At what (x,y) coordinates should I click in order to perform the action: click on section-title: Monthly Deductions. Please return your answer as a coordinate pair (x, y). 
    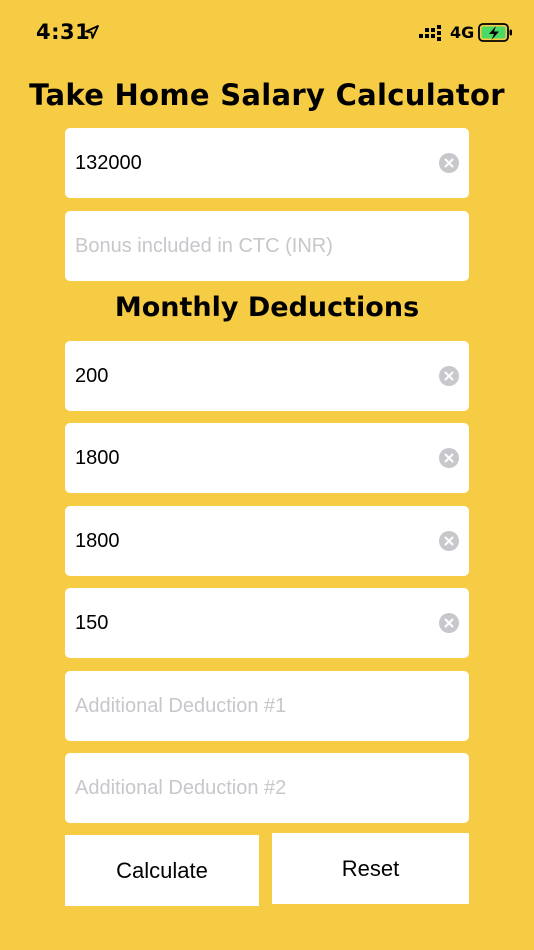
    Looking at the image, I should click on (267, 307).